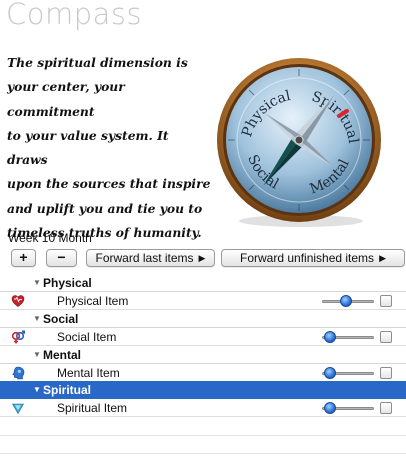 This screenshot has height=460, width=406. Describe the element at coordinates (18, 337) in the screenshot. I see `gender-symbols-icon` at that location.